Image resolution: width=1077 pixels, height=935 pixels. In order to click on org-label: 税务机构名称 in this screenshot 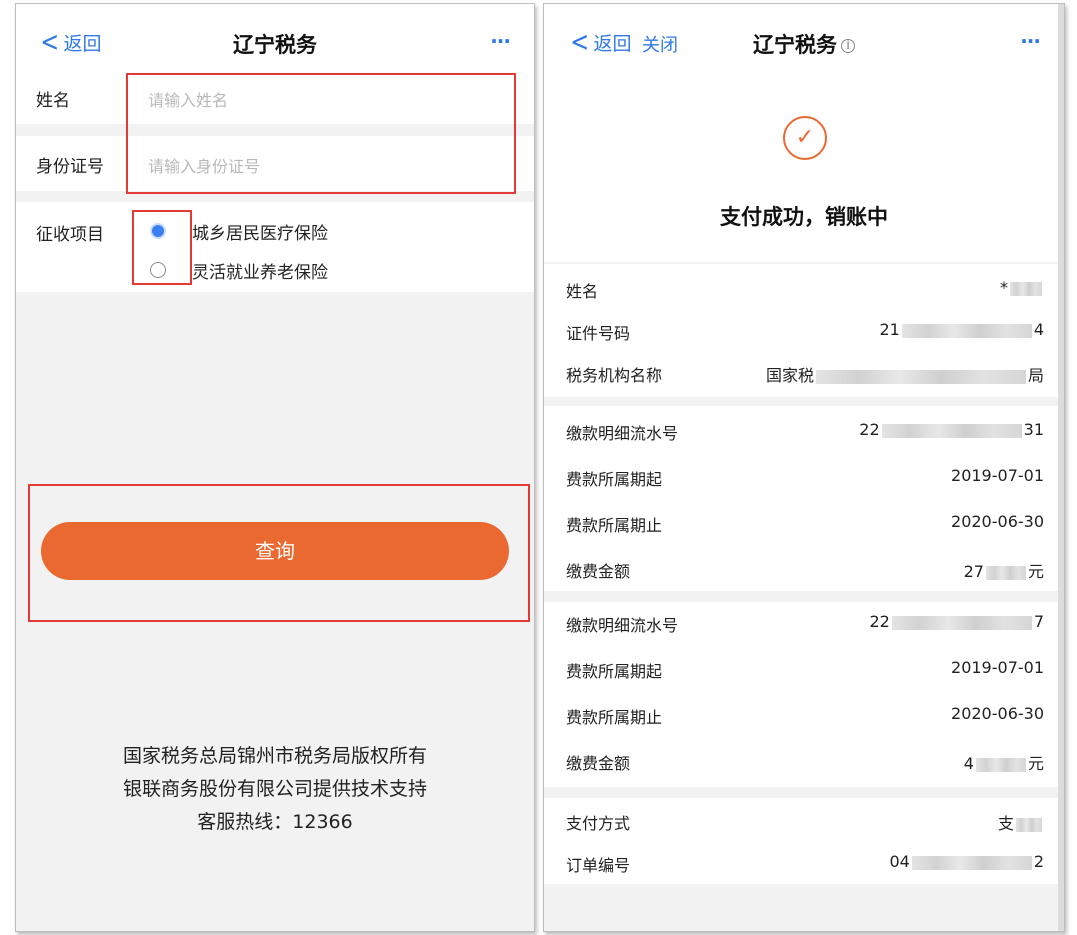, I will do `click(614, 375)`.